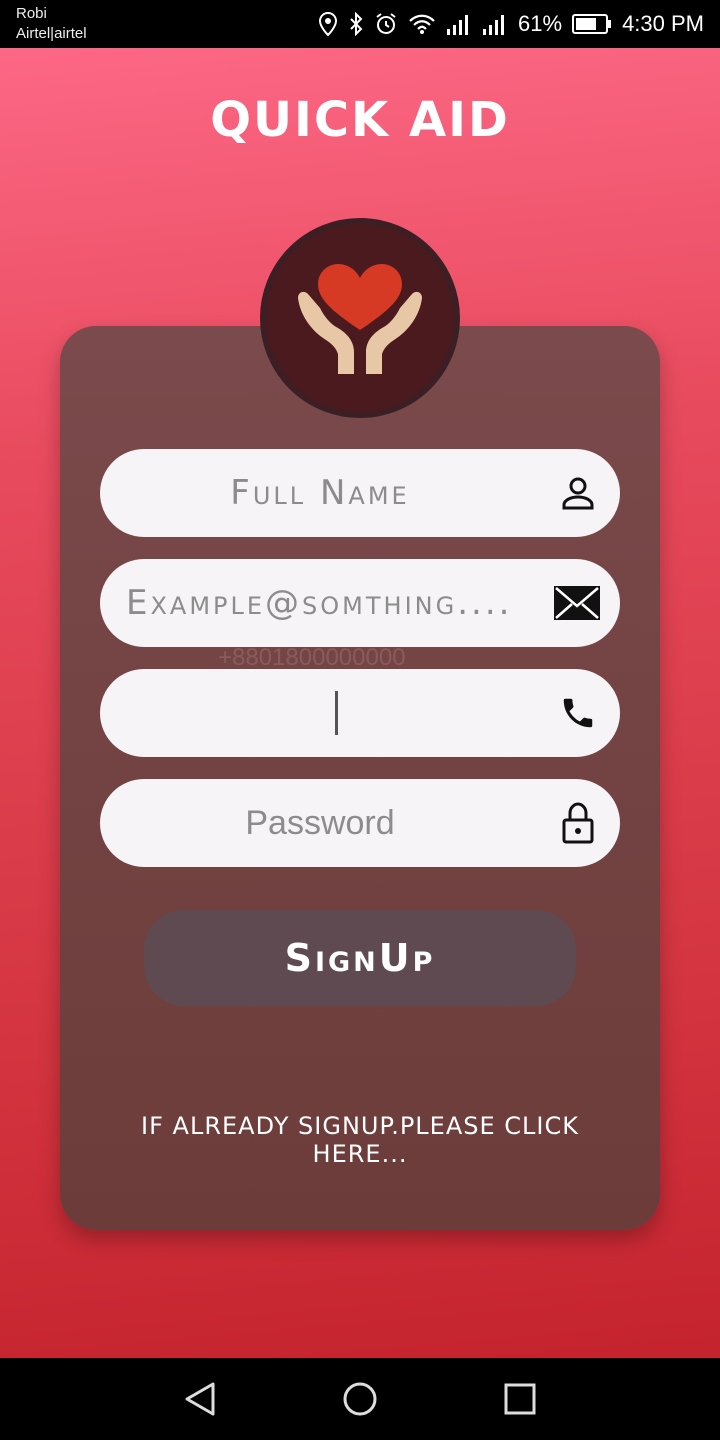 This screenshot has width=720, height=1440. I want to click on phone-hint: +8801800000000, so click(312, 657).